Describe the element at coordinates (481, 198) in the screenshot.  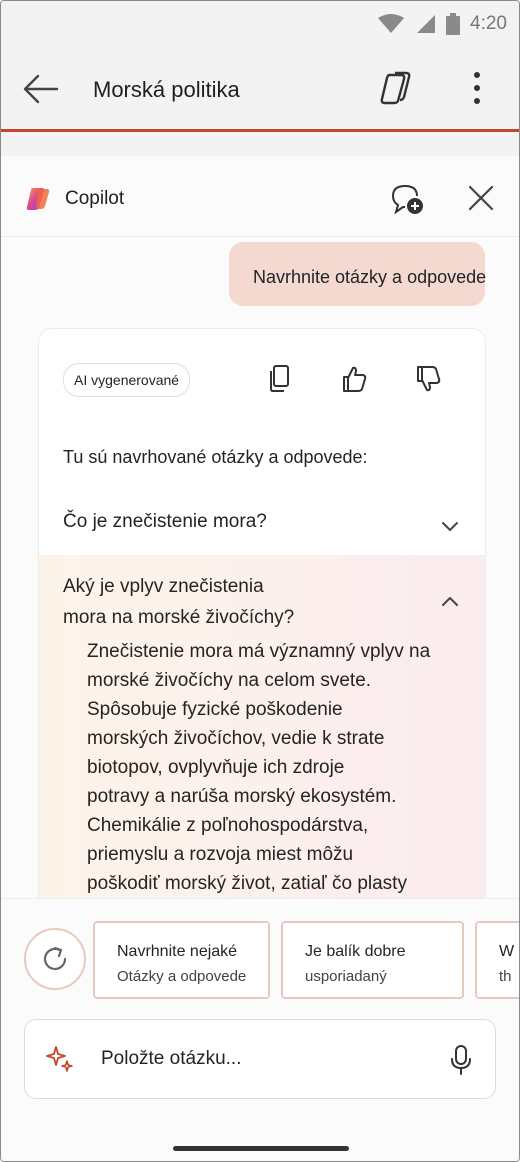
I see `close-icon` at that location.